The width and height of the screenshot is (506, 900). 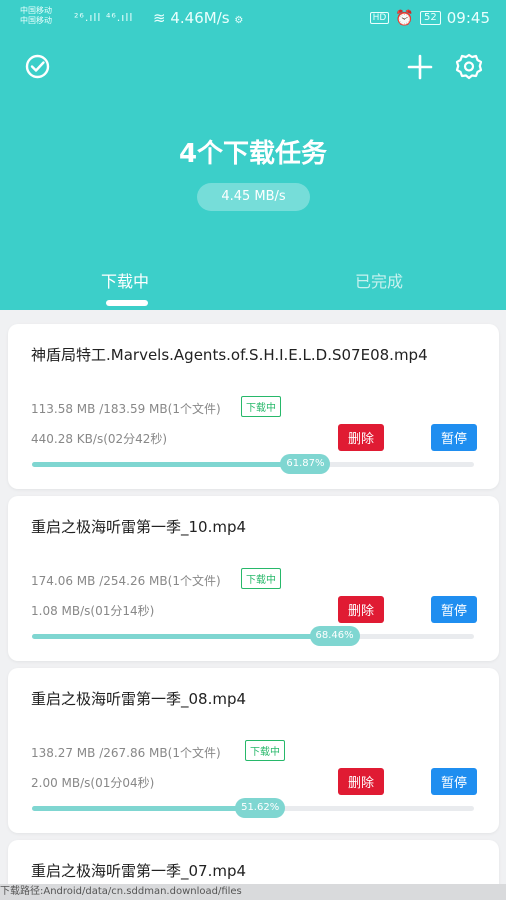 I want to click on task-count-title: 4个下载任务, so click(x=253, y=154).